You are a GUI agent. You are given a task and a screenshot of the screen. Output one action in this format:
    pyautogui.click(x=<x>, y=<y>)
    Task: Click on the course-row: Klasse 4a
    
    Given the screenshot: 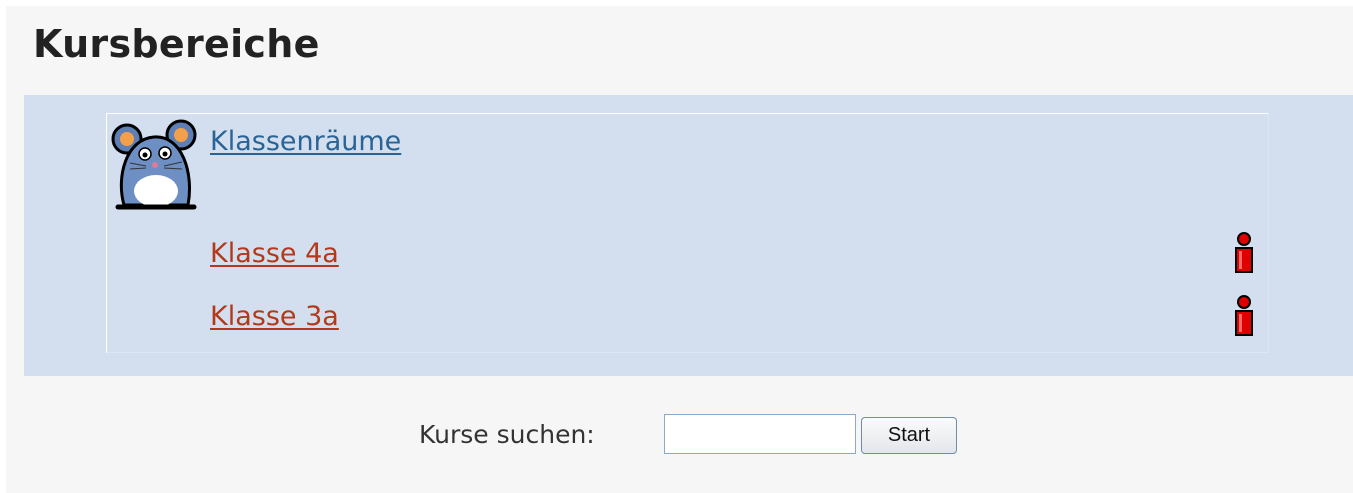 What is the action you would take?
    pyautogui.click(x=739, y=254)
    